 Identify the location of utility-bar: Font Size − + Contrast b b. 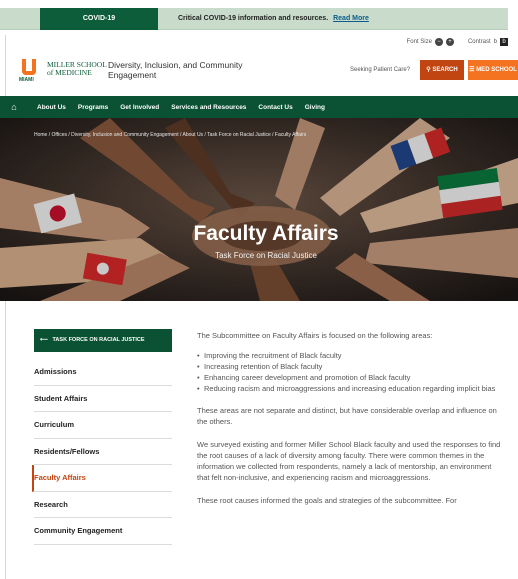
(457, 42).